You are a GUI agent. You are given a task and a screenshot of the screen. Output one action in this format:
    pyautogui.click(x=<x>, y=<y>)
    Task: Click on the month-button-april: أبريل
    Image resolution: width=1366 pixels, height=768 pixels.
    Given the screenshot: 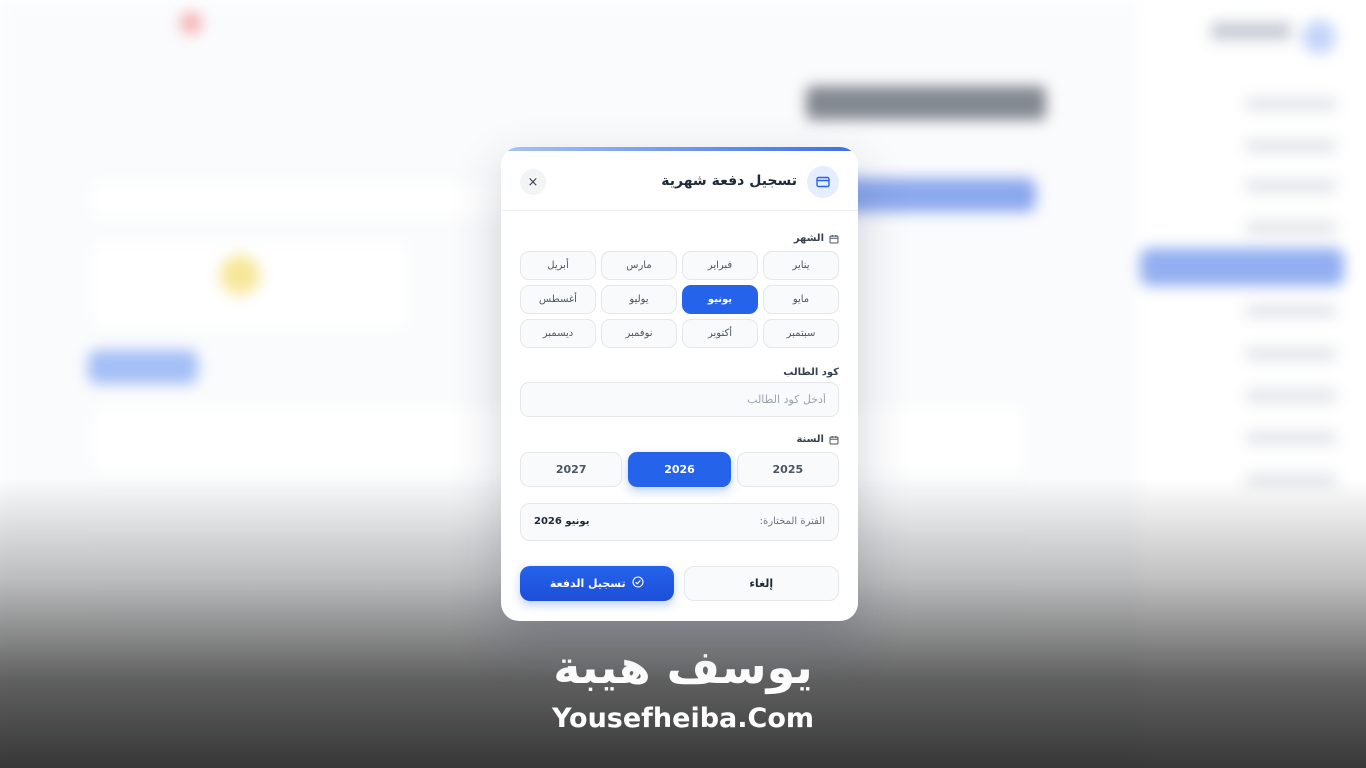 What is the action you would take?
    pyautogui.click(x=558, y=265)
    